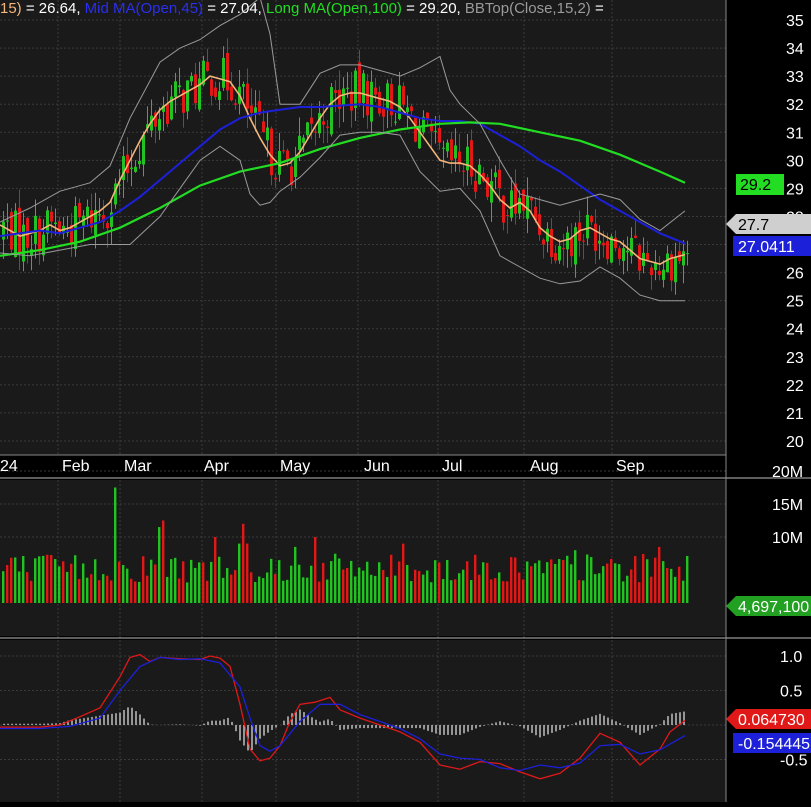  Describe the element at coordinates (795, 49) in the screenshot. I see `price-axis-label: 34` at that location.